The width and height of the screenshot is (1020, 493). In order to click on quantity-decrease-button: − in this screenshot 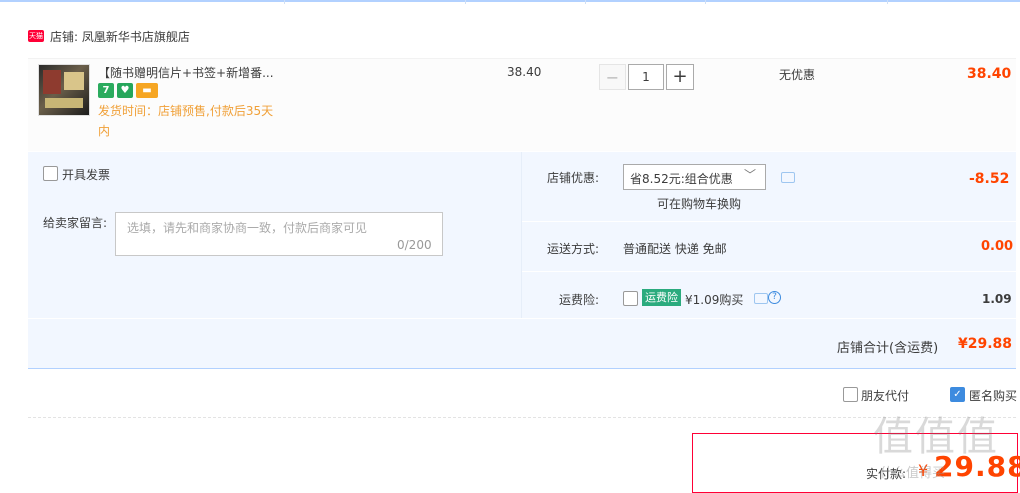, I will do `click(612, 77)`.